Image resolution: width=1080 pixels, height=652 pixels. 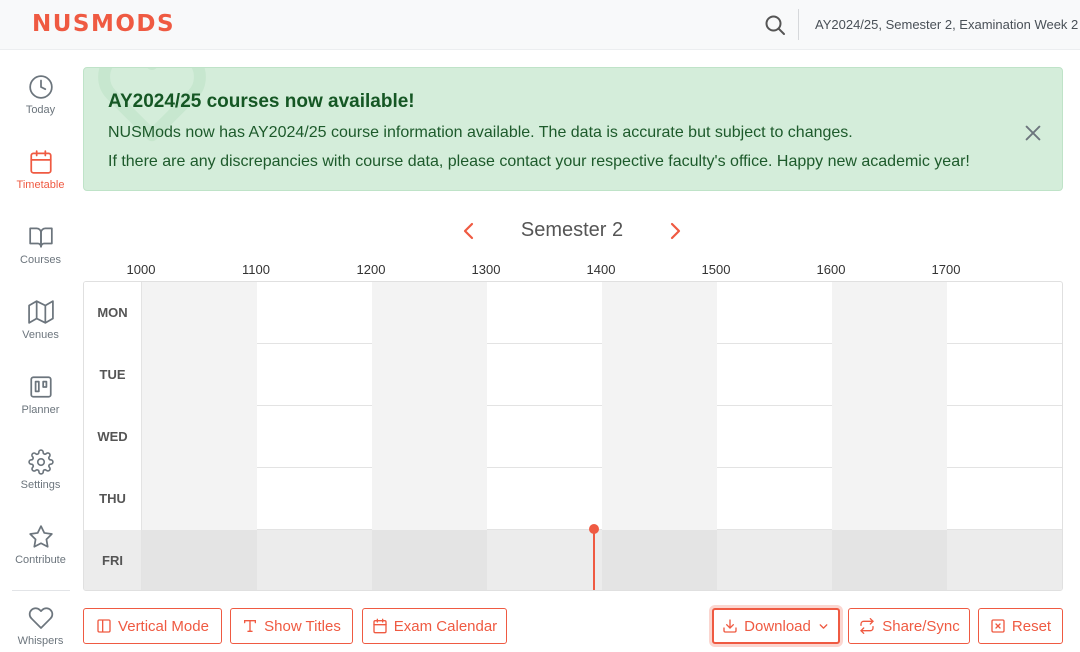 What do you see at coordinates (250, 626) in the screenshot?
I see `type-icon` at bounding box center [250, 626].